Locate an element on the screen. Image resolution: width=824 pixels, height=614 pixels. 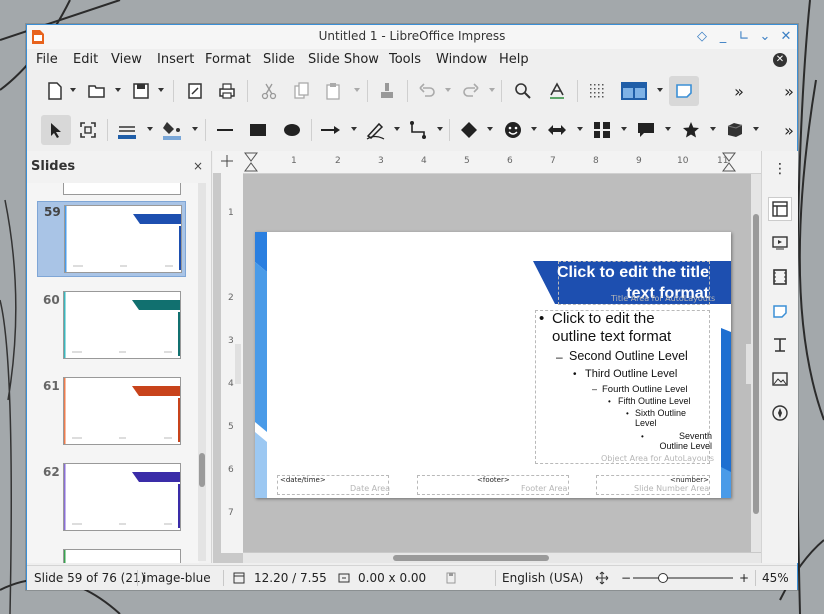
properties-icon is located at coordinates (780, 209).